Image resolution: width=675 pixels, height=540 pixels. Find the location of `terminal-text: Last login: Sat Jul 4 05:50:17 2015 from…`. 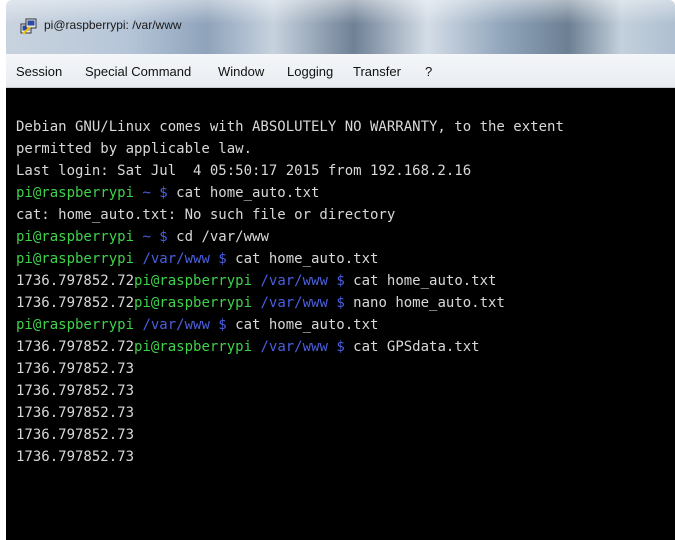

terminal-text: Last login: Sat Jul 4 05:50:17 2015 from… is located at coordinates (244, 171).